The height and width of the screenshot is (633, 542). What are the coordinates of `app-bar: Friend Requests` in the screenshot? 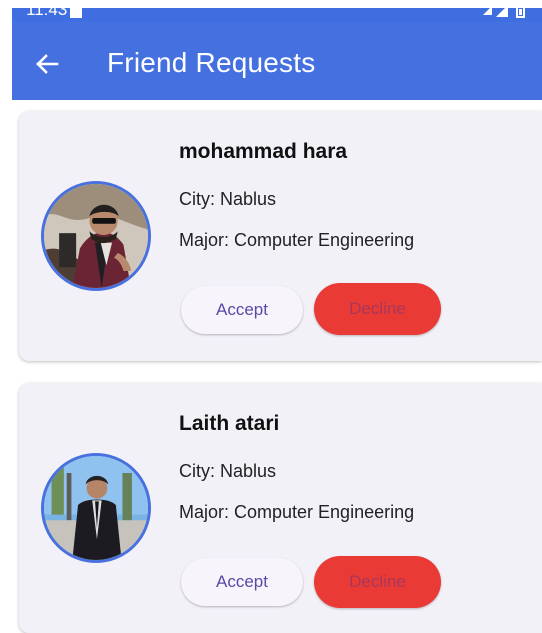 It's located at (277, 61).